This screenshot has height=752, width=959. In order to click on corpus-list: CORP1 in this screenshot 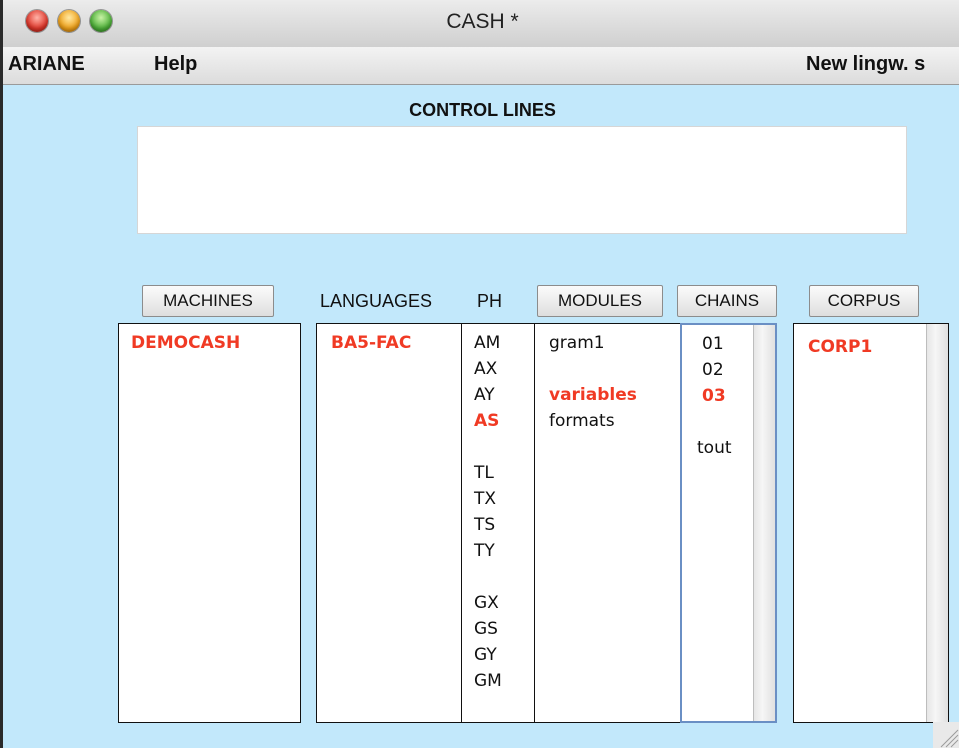, I will do `click(871, 523)`.